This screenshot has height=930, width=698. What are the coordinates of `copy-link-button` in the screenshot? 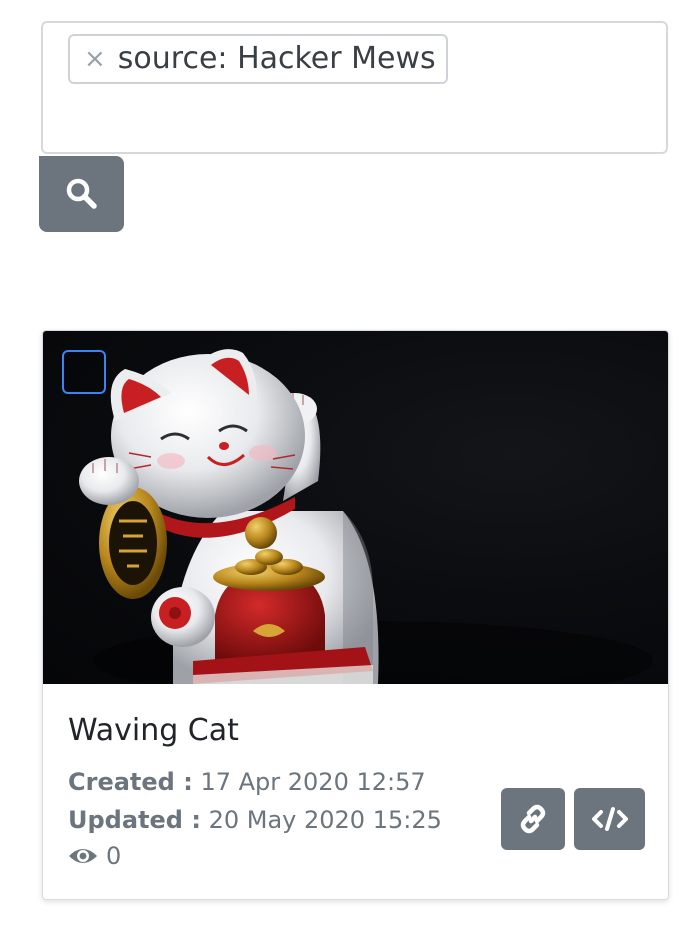 It's located at (533, 819).